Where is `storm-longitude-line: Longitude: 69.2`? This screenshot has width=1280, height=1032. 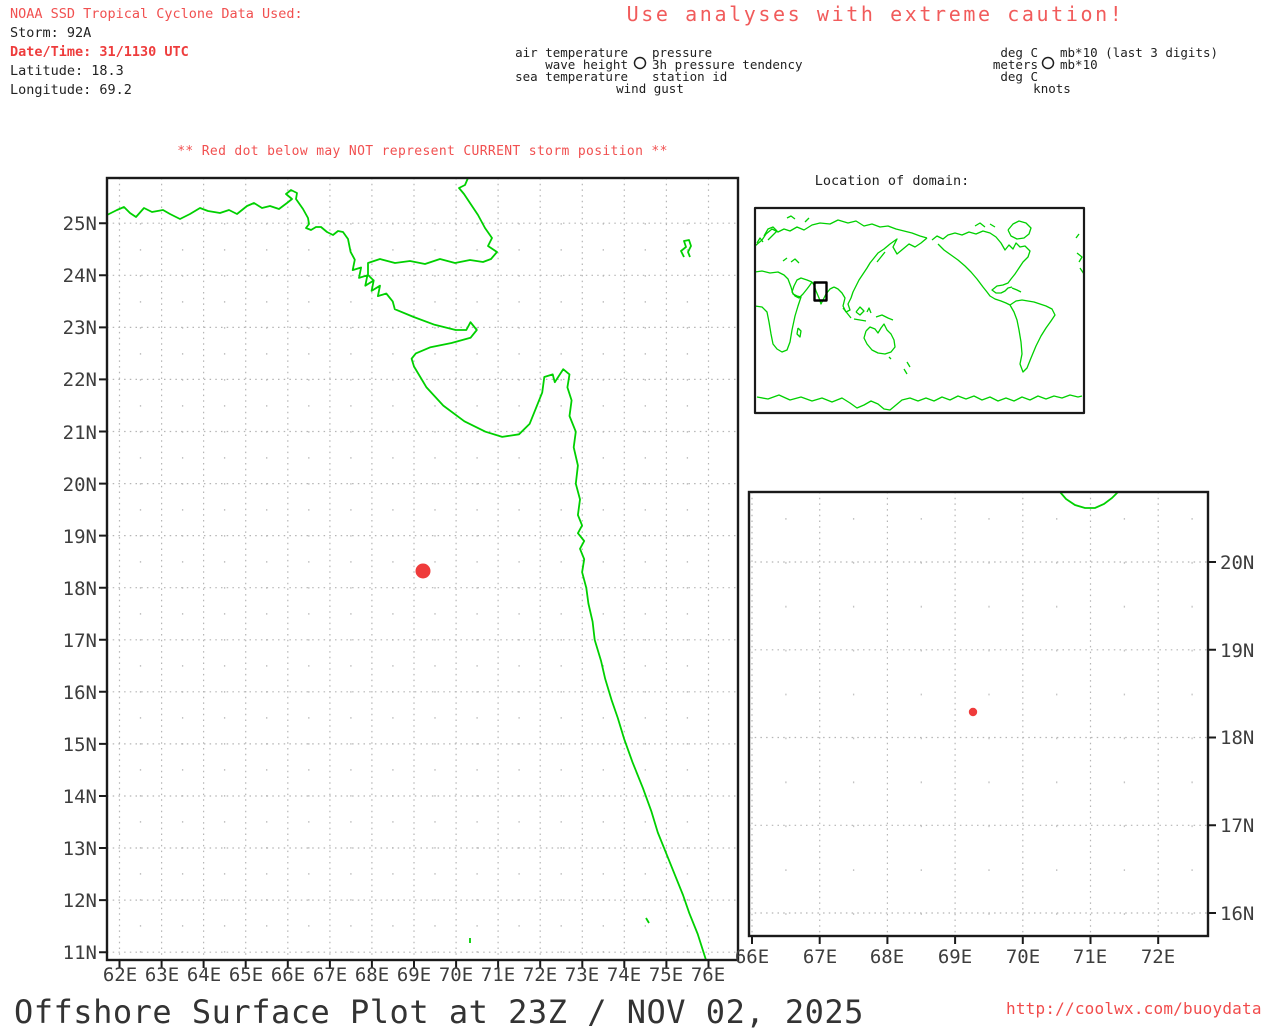 storm-longitude-line: Longitude: 69.2 is located at coordinates (71, 90).